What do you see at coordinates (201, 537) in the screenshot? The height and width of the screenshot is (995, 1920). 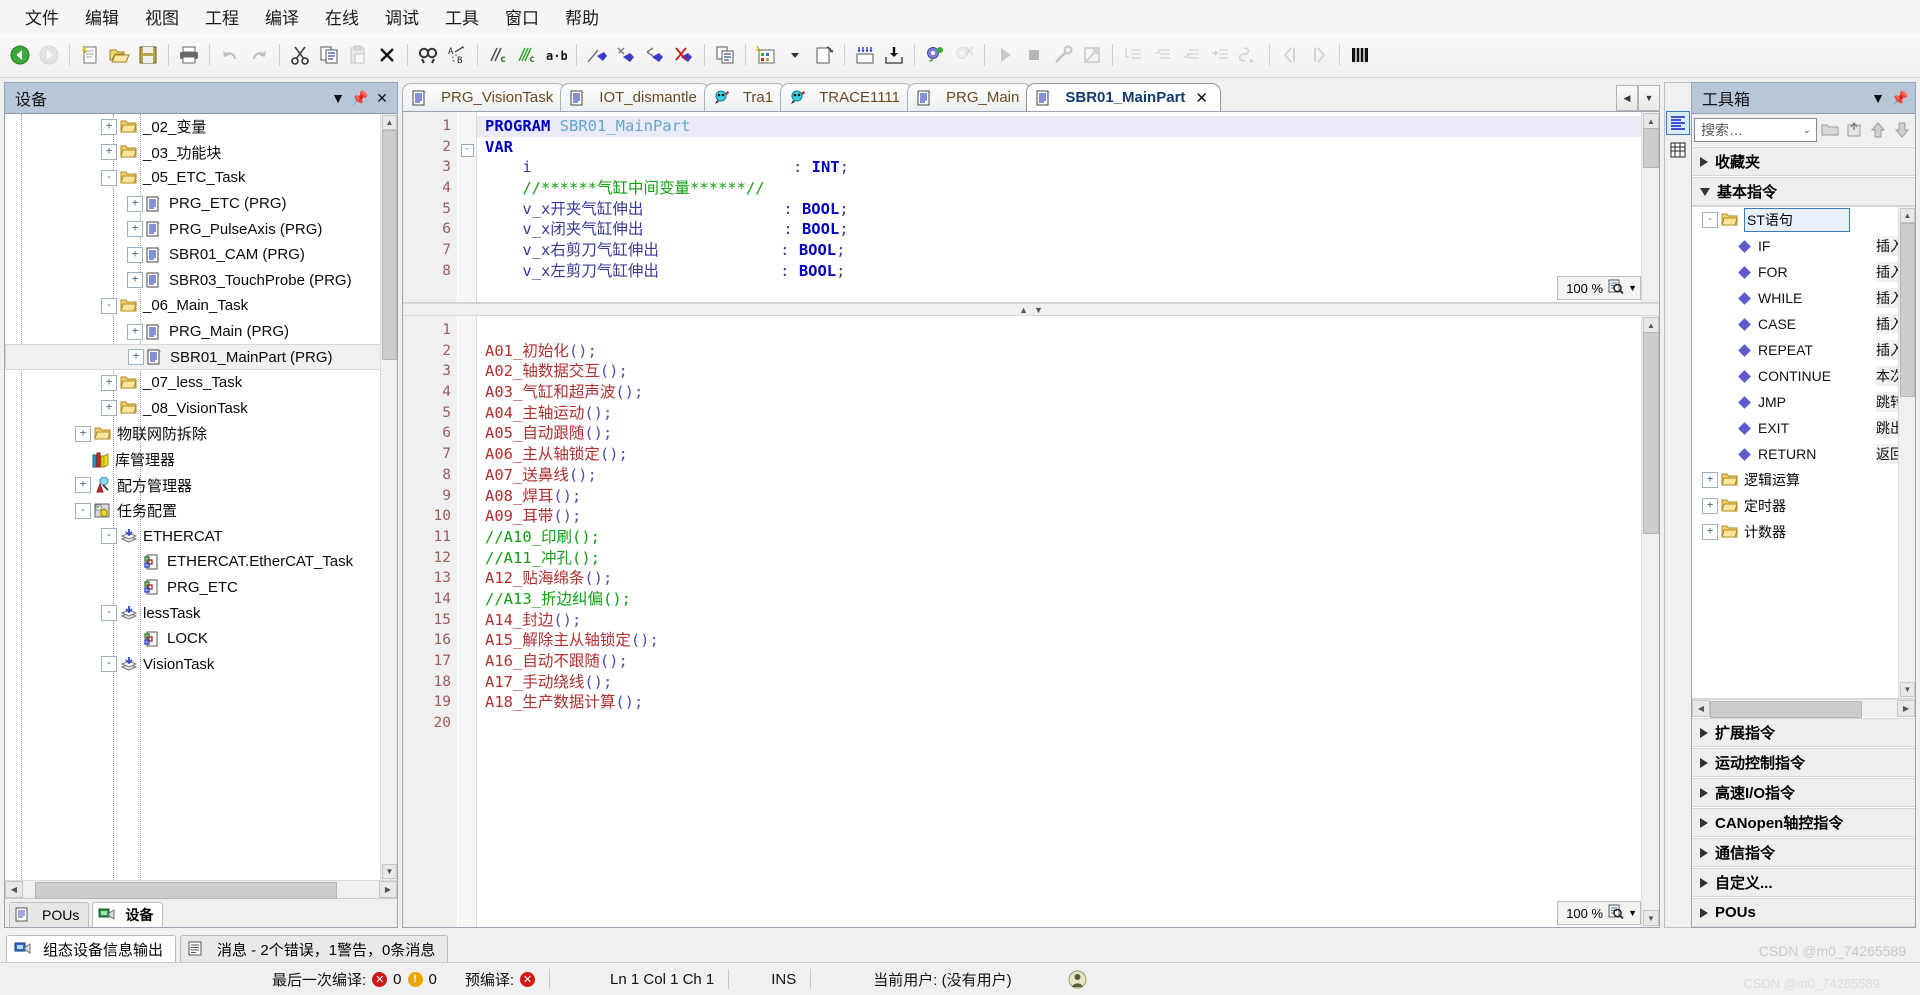 I see `tree-item: - ETHERCAT` at bounding box center [201, 537].